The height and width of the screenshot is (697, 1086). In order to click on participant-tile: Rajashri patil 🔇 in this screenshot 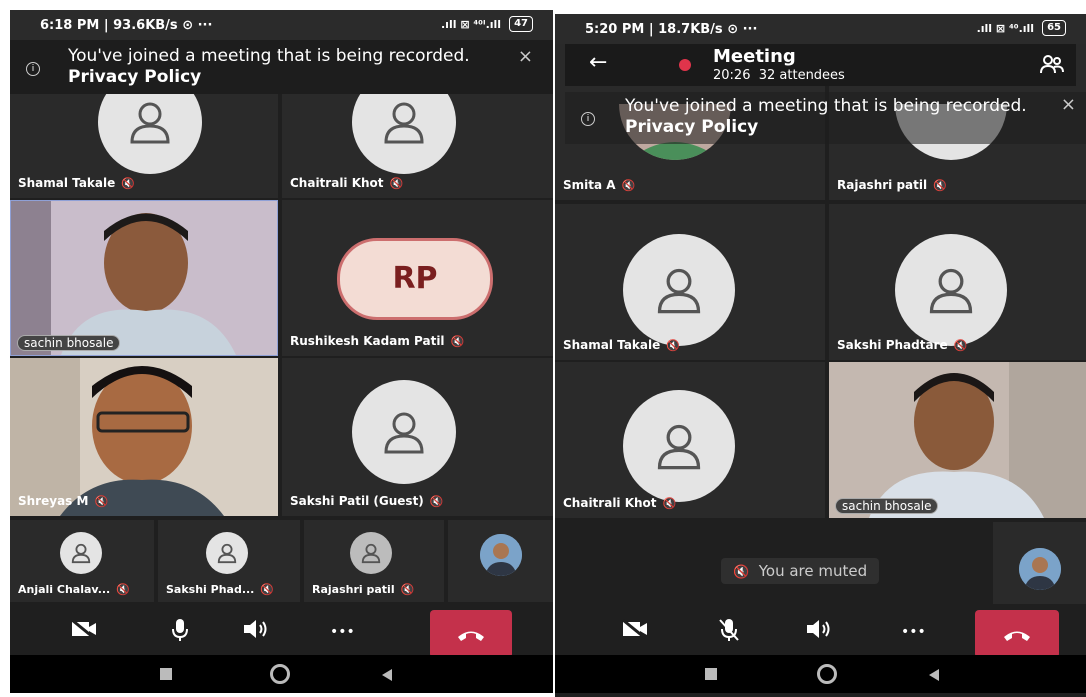, I will do `click(374, 561)`.